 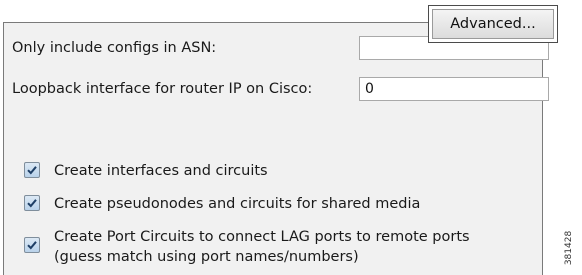 I want to click on interfaces-checkbox-label: Create interfaces and circuits, so click(x=161, y=171).